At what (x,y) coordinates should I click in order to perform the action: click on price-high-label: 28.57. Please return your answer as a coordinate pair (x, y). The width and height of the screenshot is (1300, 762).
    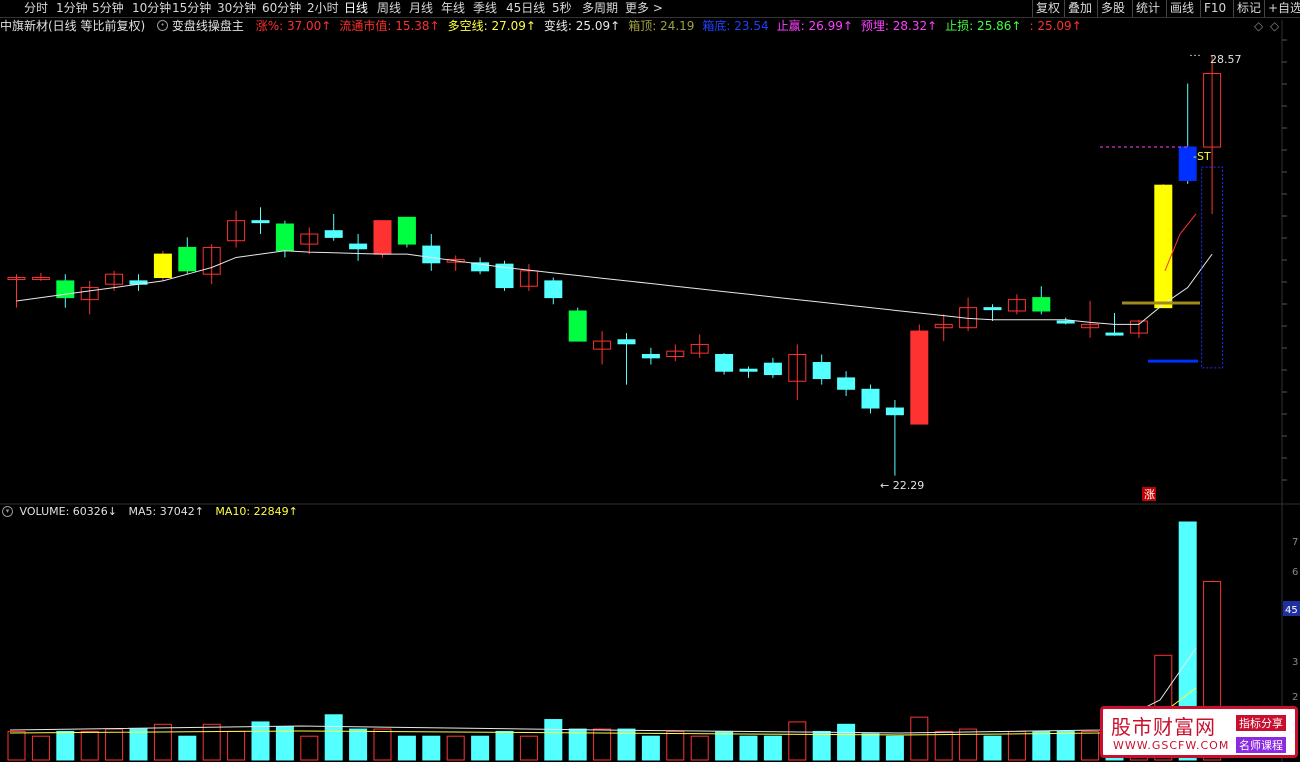
    Looking at the image, I should click on (1226, 59).